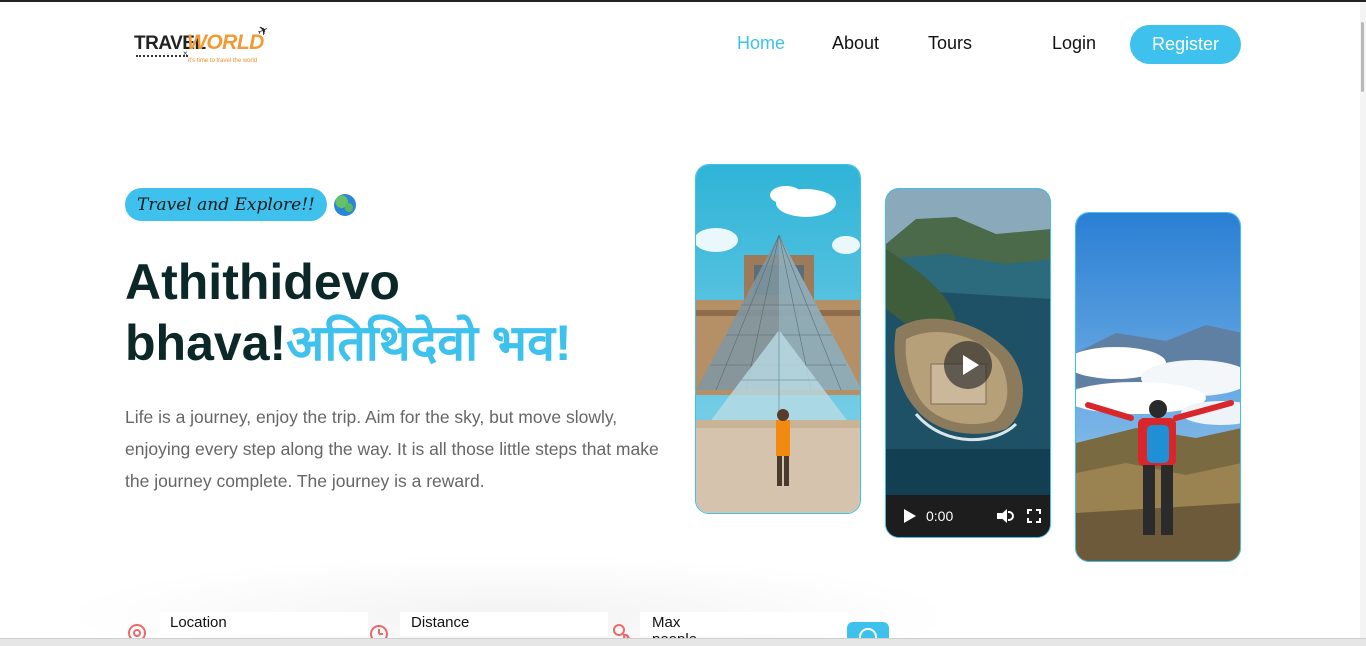  Describe the element at coordinates (185, 53) in the screenshot. I see `logo-x-mark: ×` at that location.